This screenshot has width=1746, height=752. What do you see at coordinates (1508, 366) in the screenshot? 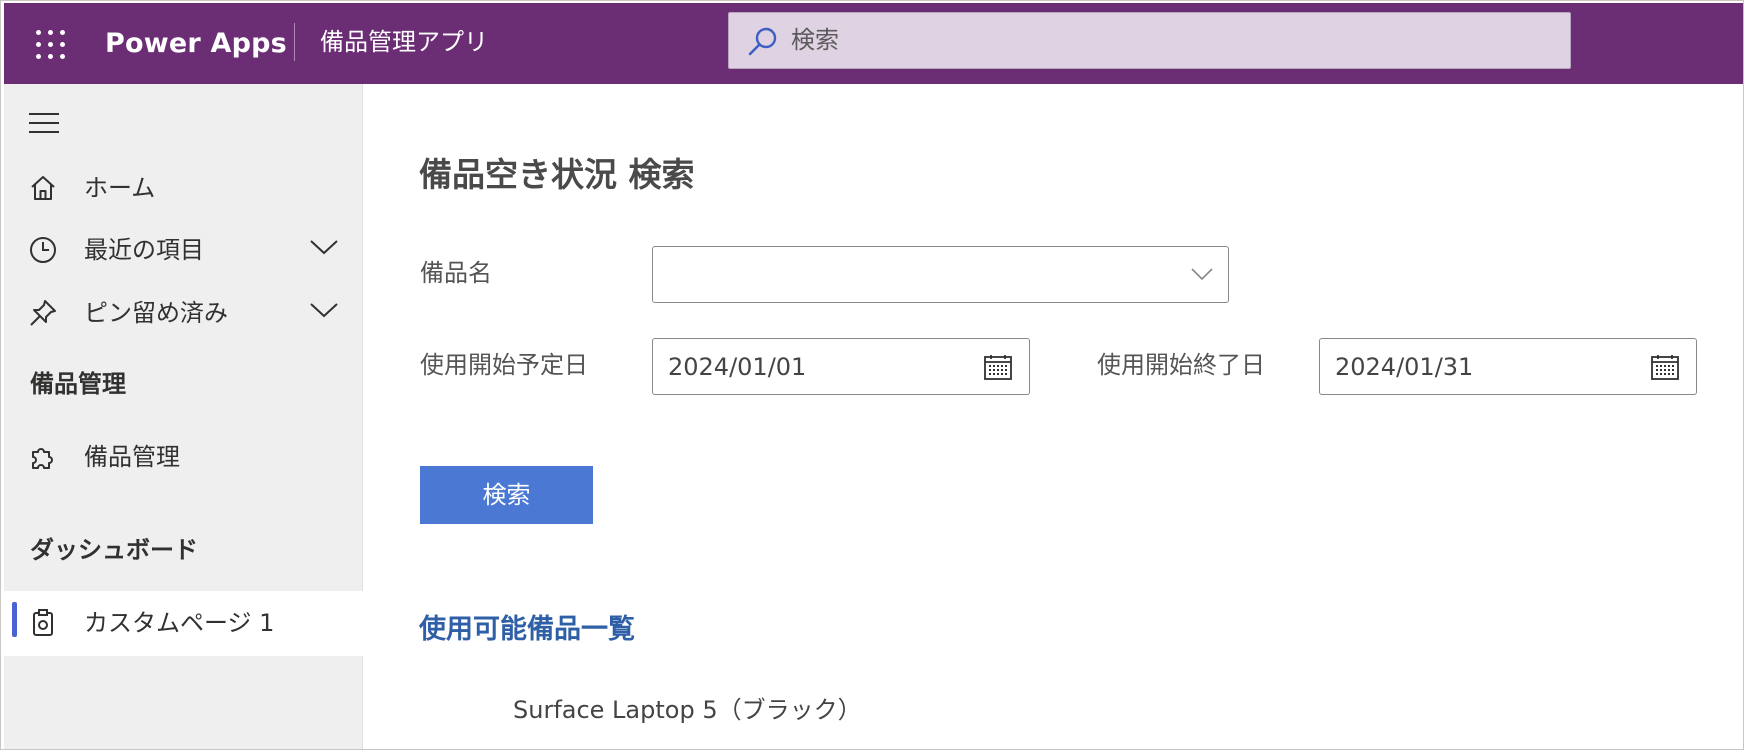
I see `end-date-picker: 2024/01/31` at bounding box center [1508, 366].